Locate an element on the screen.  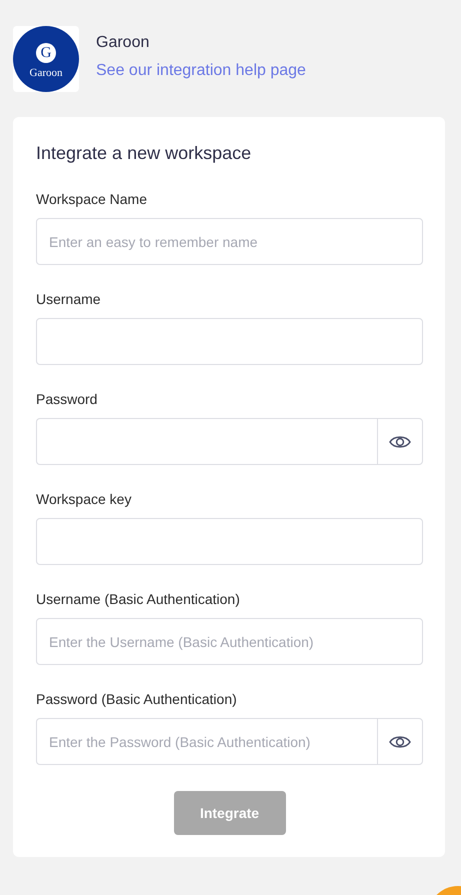
text-field: Enter the Username (Basic Authentication) is located at coordinates (229, 641).